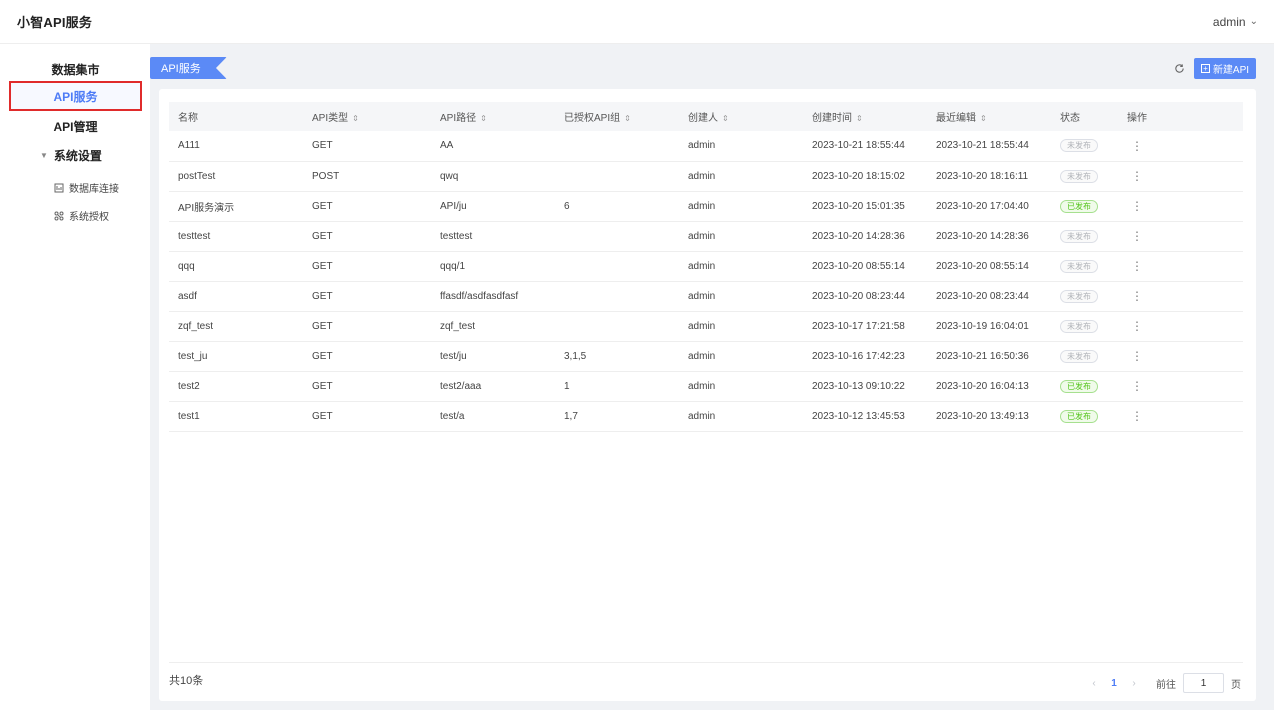 This screenshot has width=1274, height=710. What do you see at coordinates (461, 386) in the screenshot?
I see `cell-path: test2/aaa` at bounding box center [461, 386].